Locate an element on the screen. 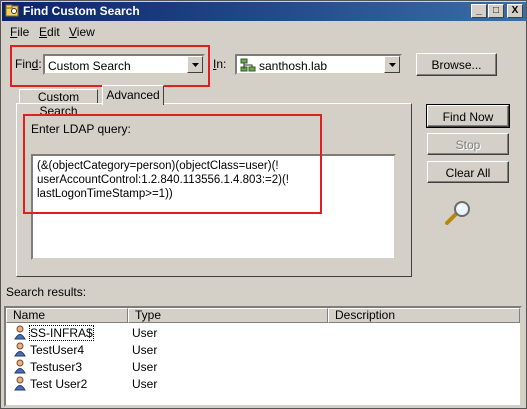 The image size is (527, 409). annotation-box-query is located at coordinates (172, 164).